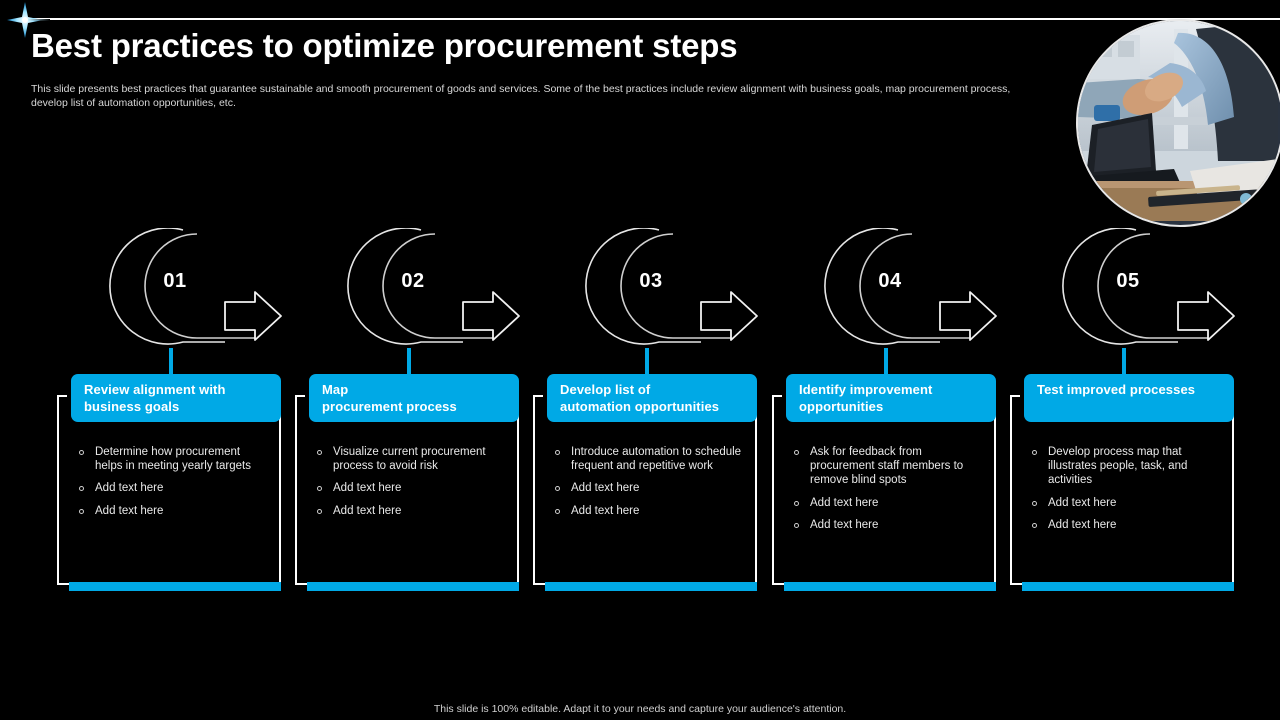 This screenshot has height=720, width=1280. I want to click on step-heading-line2: opportunities, so click(841, 406).